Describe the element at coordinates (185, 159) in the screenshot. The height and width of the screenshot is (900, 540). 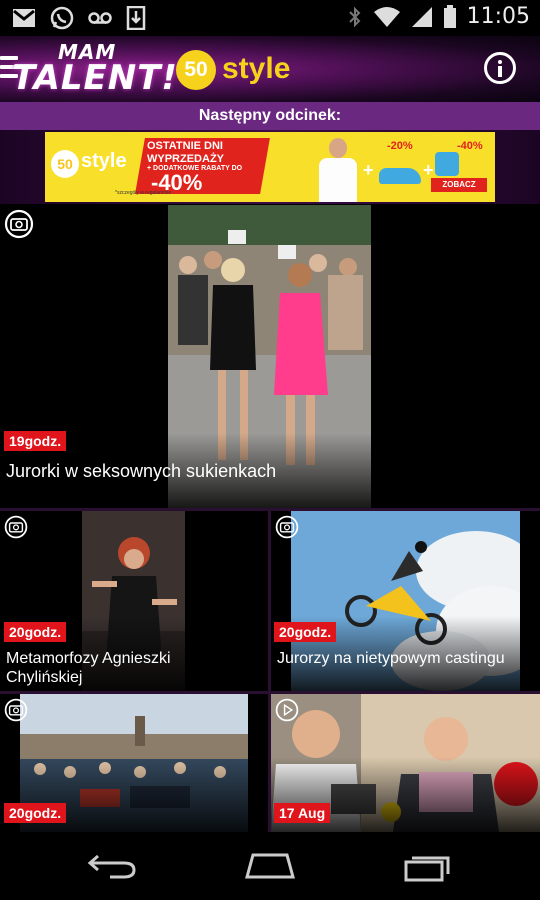
I see `ad-line-2: WYPRZEDAŻY` at that location.